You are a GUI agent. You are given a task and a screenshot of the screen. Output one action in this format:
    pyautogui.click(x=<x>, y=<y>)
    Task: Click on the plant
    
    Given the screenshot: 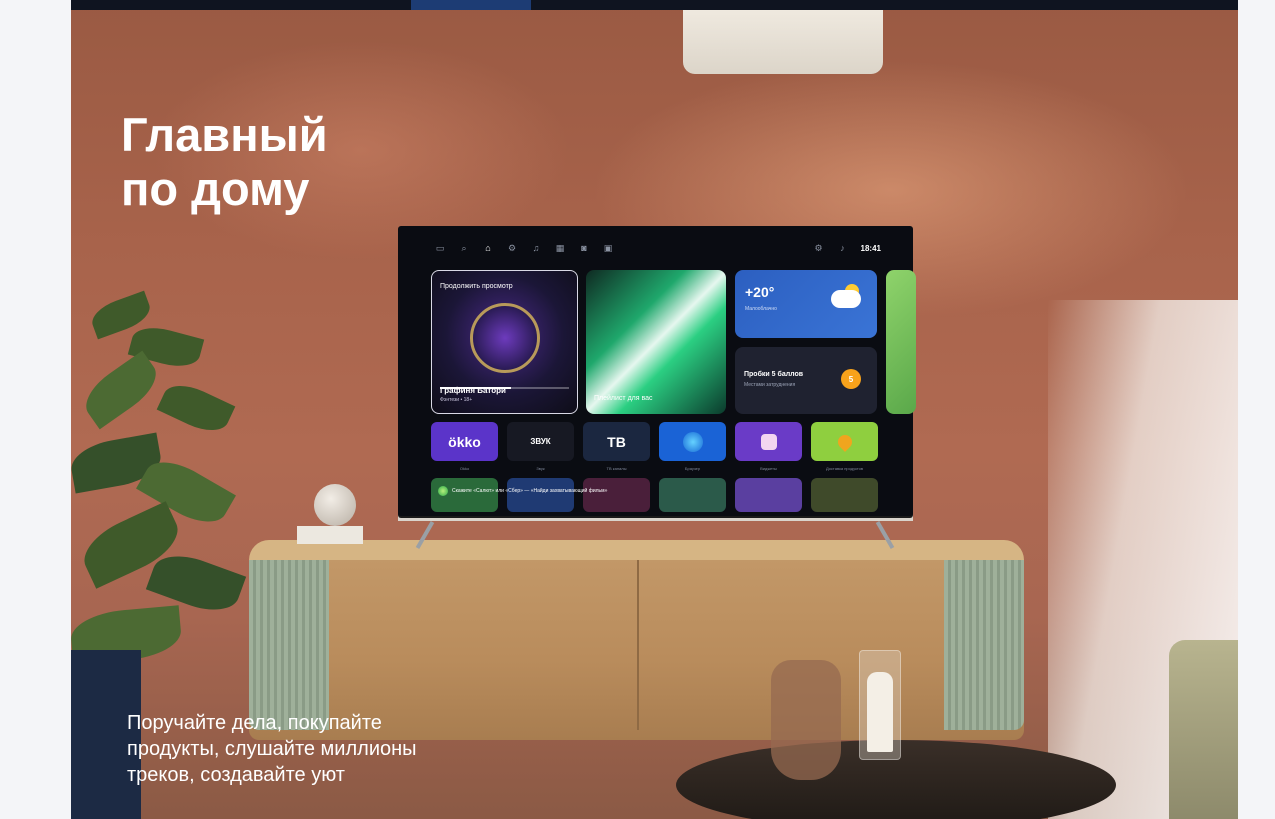 What is the action you would take?
    pyautogui.click(x=166, y=500)
    